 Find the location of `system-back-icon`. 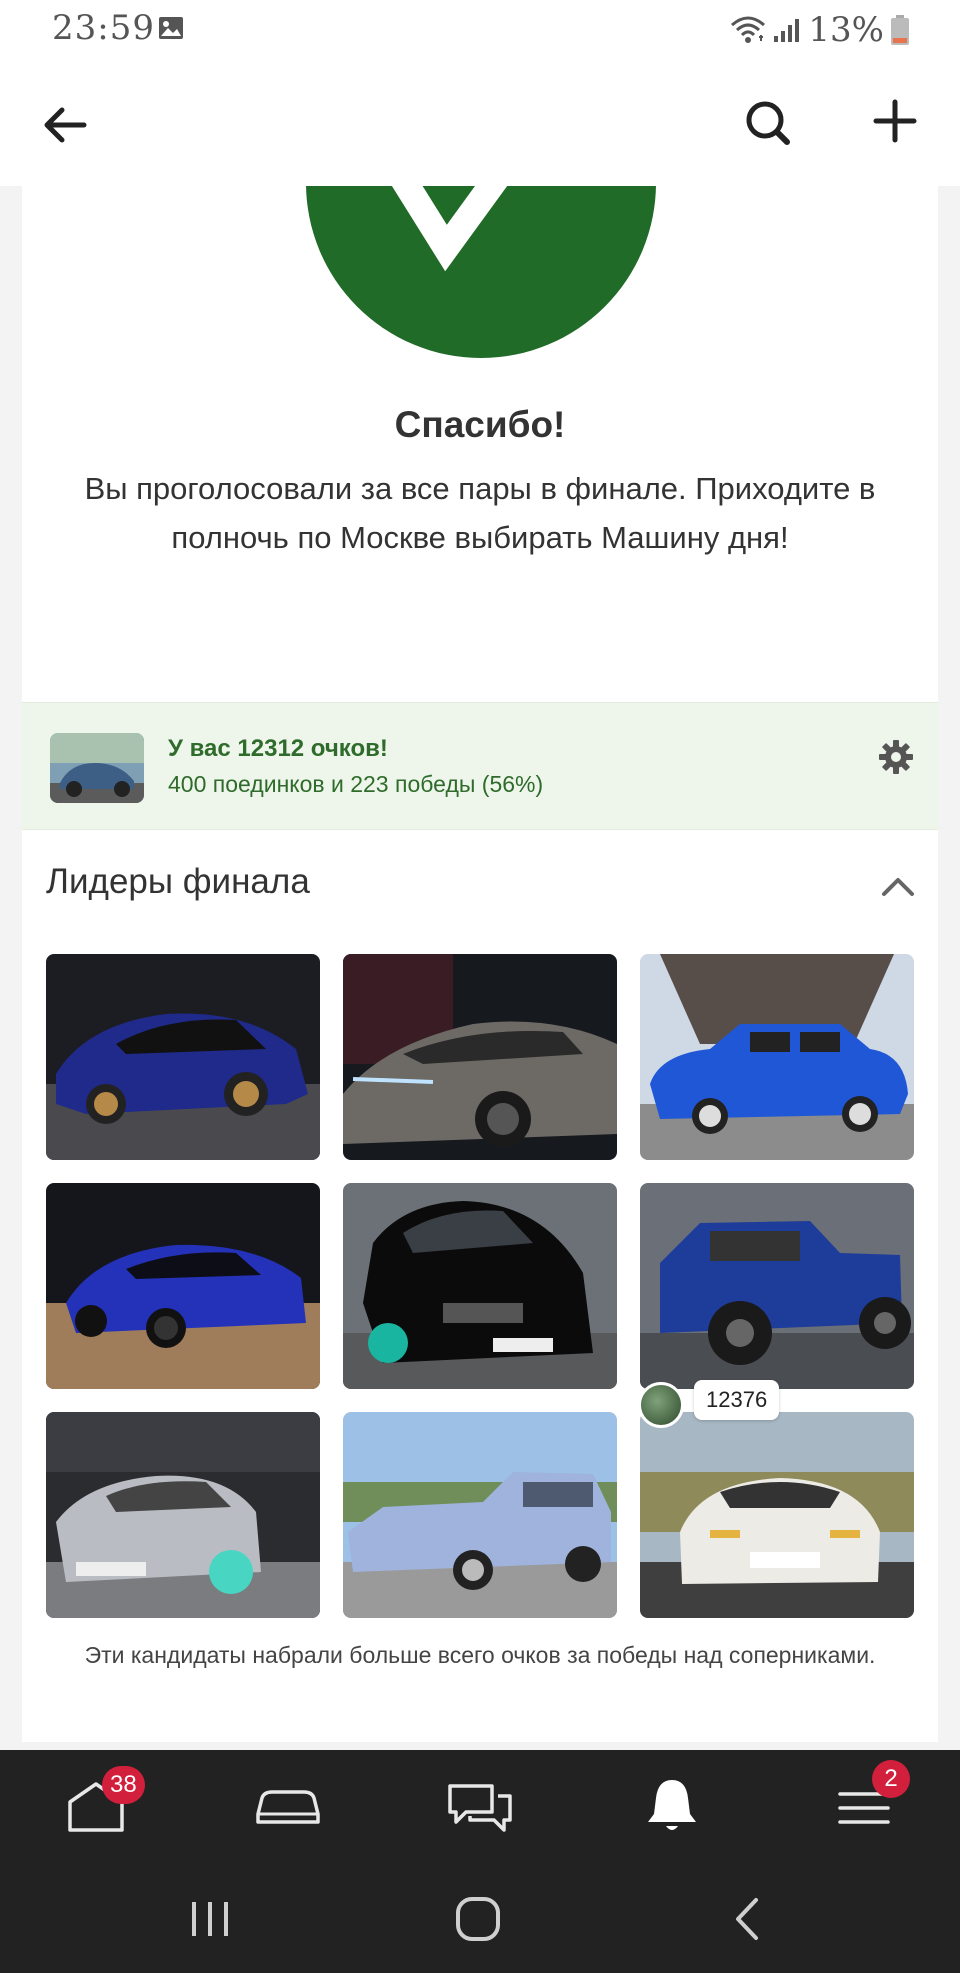

system-back-icon is located at coordinates (748, 1919).